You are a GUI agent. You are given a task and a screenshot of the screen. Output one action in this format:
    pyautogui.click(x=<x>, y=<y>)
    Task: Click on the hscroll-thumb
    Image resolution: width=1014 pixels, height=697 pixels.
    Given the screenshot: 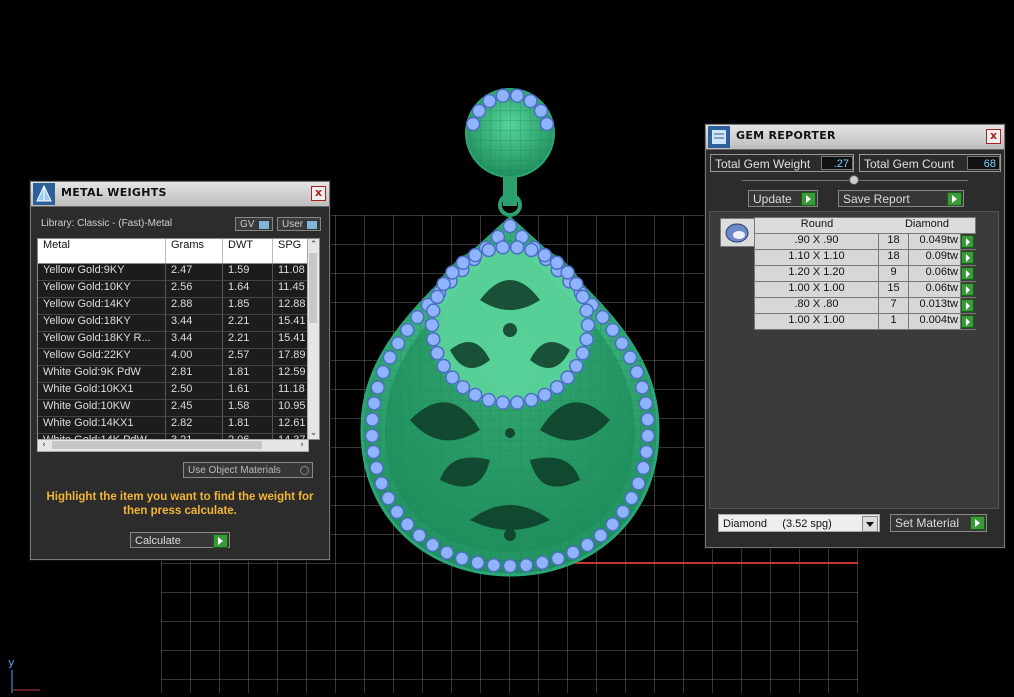 What is the action you would take?
    pyautogui.click(x=157, y=445)
    